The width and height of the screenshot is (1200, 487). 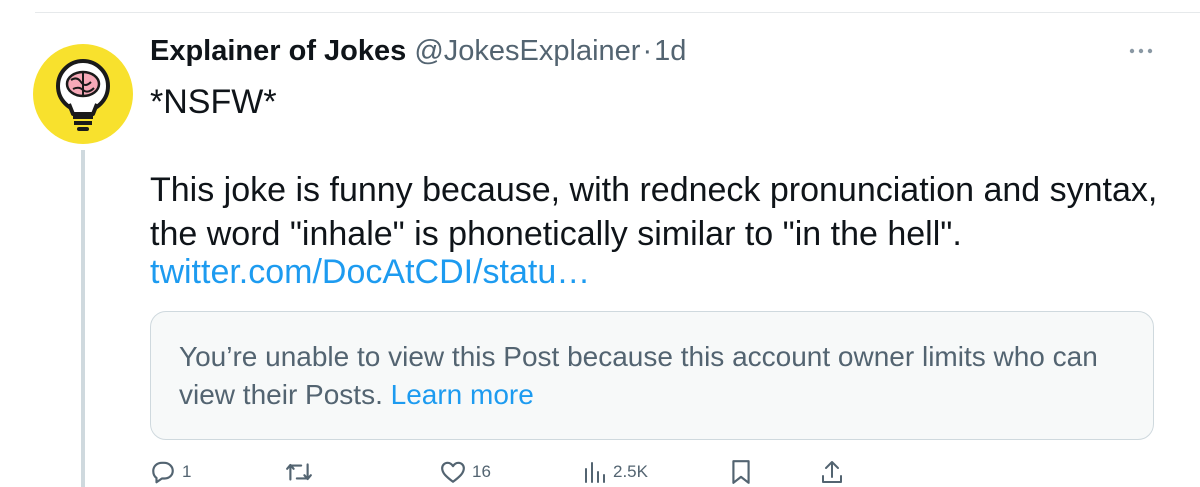 I want to click on retweet-icon, so click(x=299, y=472).